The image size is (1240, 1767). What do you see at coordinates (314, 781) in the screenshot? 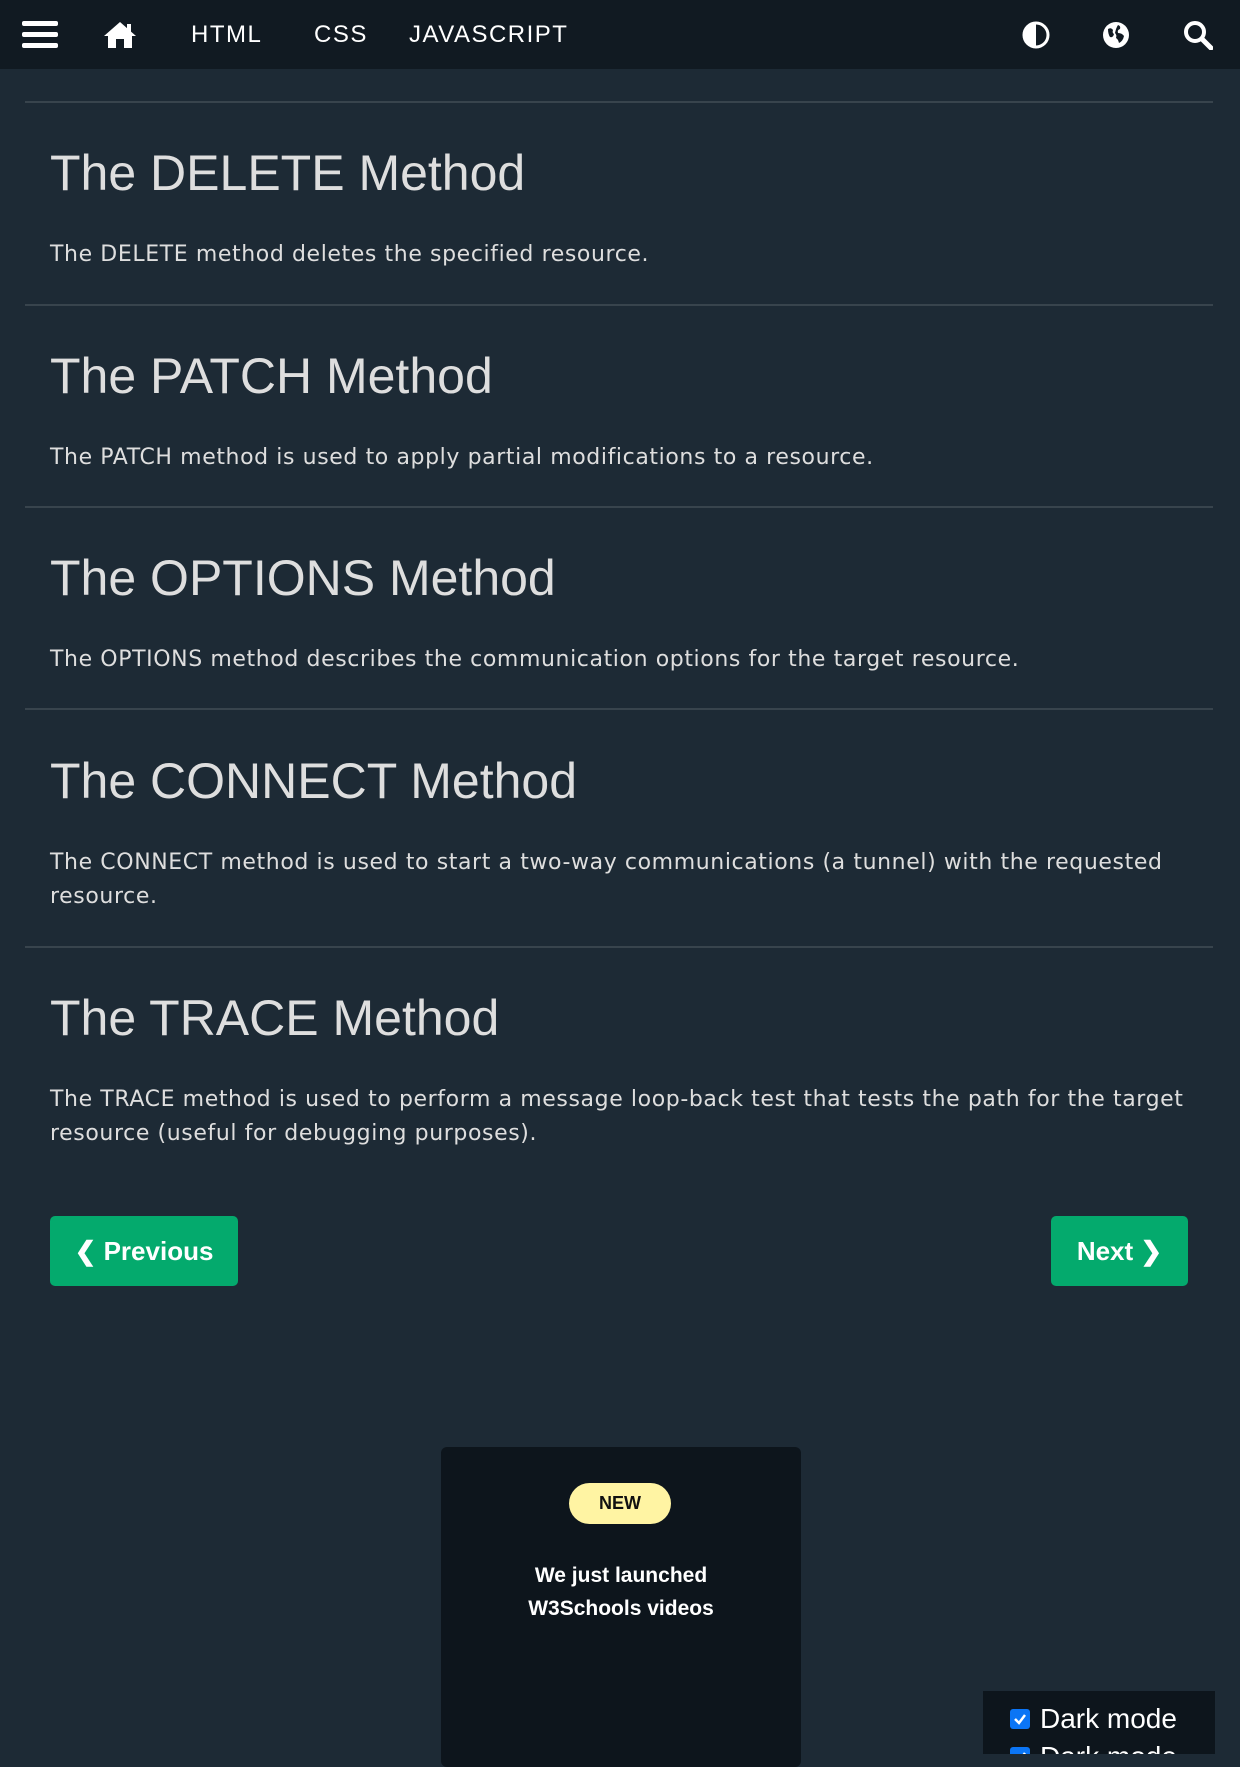
I see `section-heading-connect: The CONNECT Method` at bounding box center [314, 781].